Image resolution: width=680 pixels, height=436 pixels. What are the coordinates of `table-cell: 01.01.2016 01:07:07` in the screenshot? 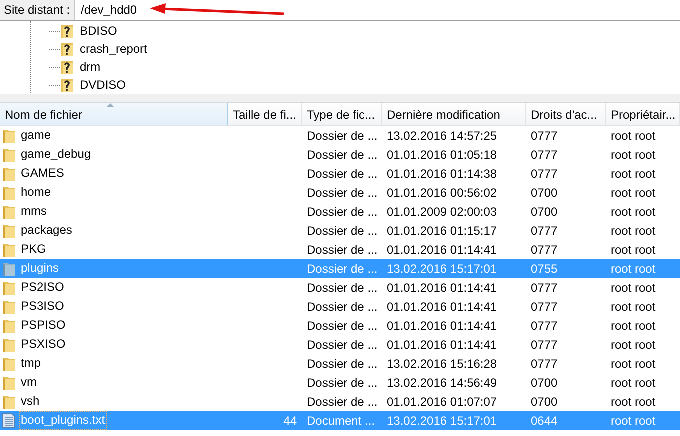 It's located at (442, 401).